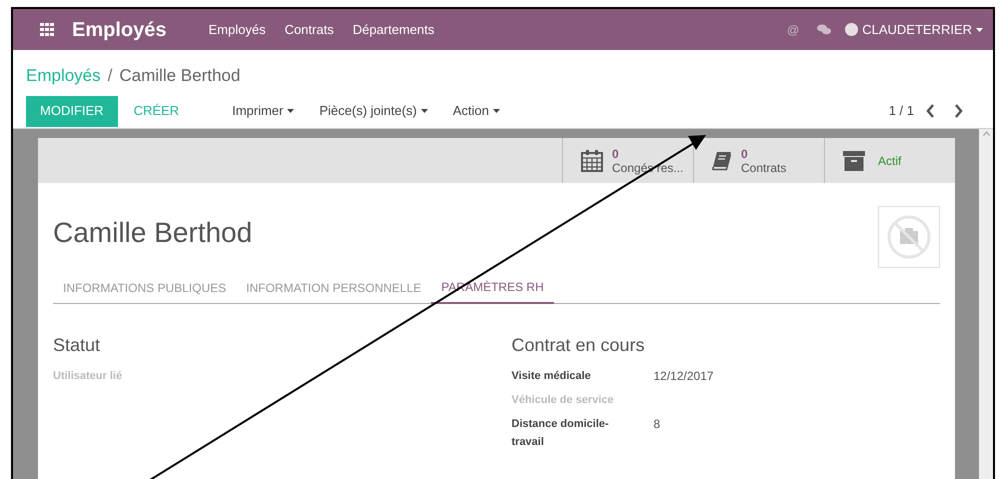 The width and height of the screenshot is (1000, 479). What do you see at coordinates (958, 111) in the screenshot?
I see `next-icon` at bounding box center [958, 111].